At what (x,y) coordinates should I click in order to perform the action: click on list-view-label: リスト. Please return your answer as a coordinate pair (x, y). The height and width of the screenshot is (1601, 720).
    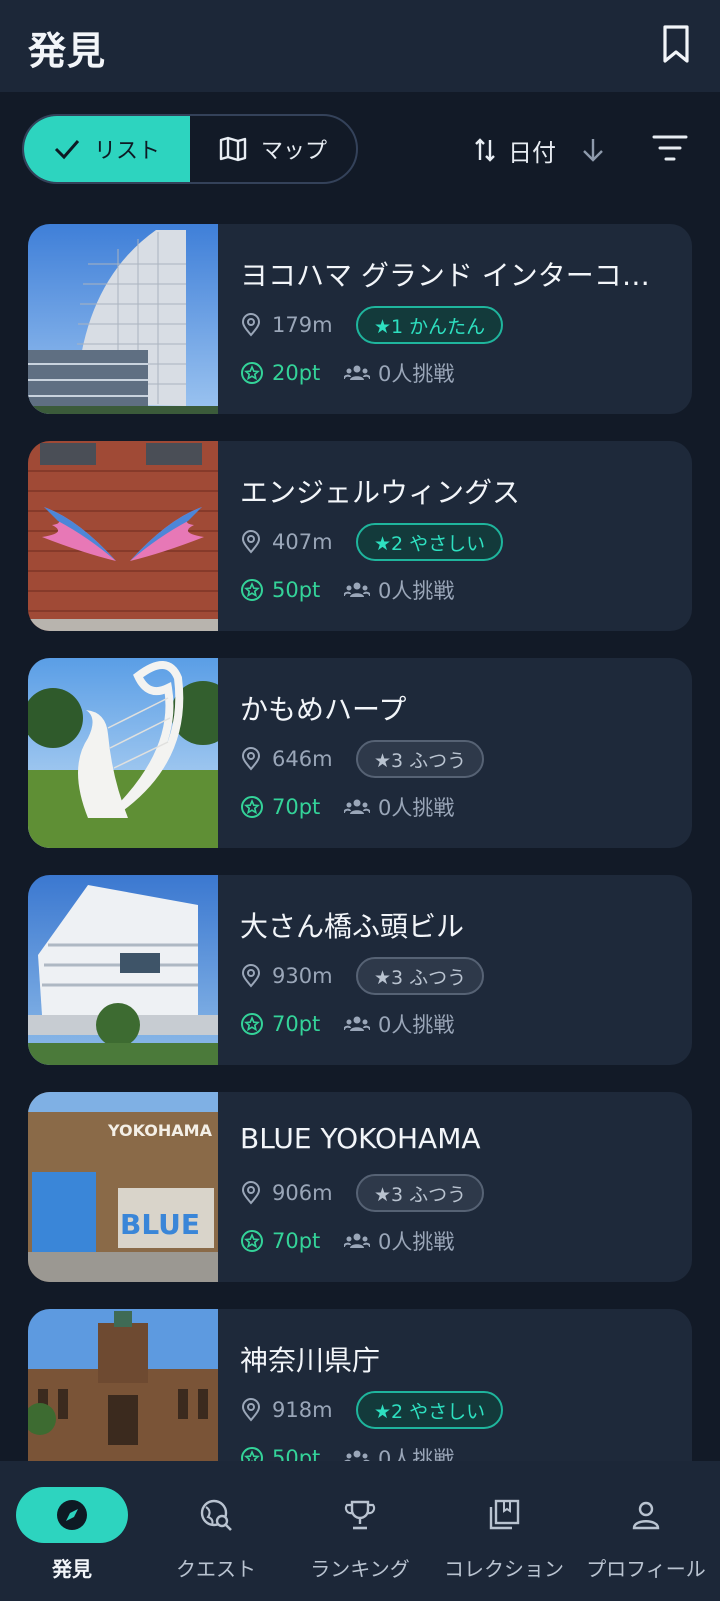
    Looking at the image, I should click on (126, 151).